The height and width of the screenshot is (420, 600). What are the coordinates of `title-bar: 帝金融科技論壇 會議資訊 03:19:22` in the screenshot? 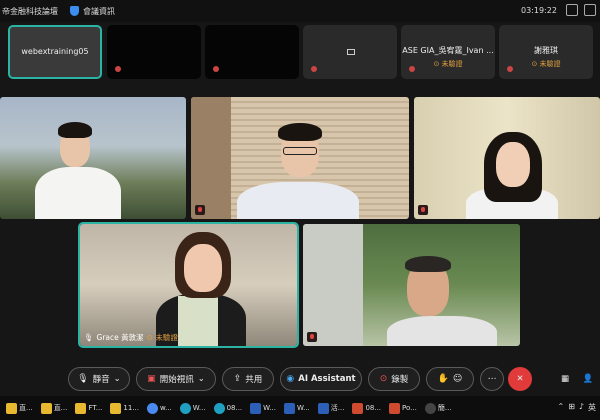 It's located at (300, 11).